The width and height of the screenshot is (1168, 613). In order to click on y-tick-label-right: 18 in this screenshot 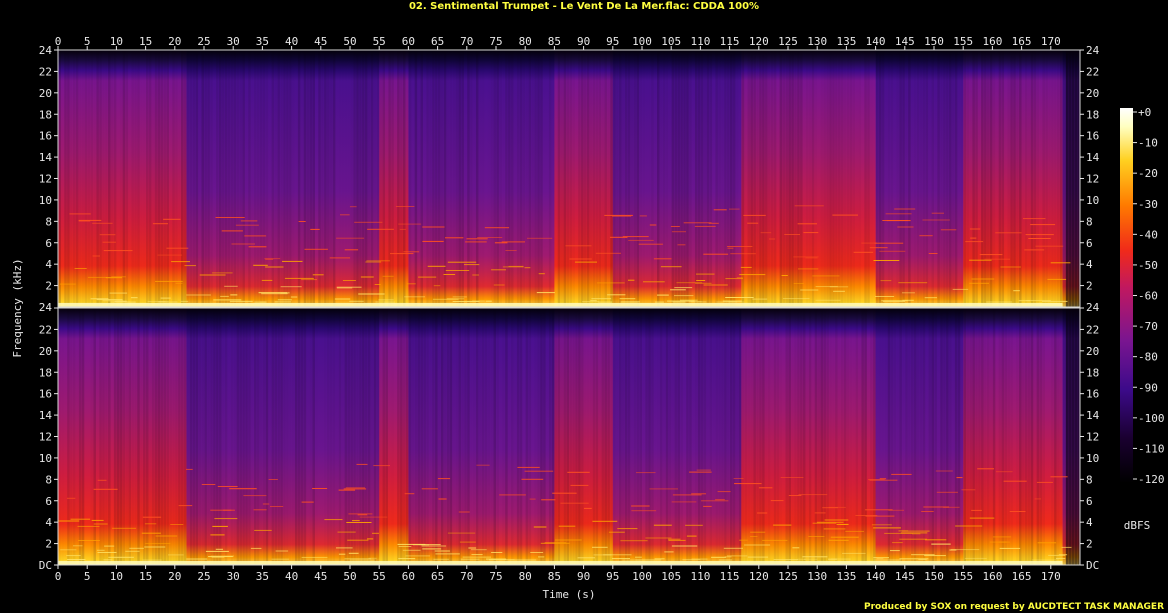, I will do `click(1092, 372)`.